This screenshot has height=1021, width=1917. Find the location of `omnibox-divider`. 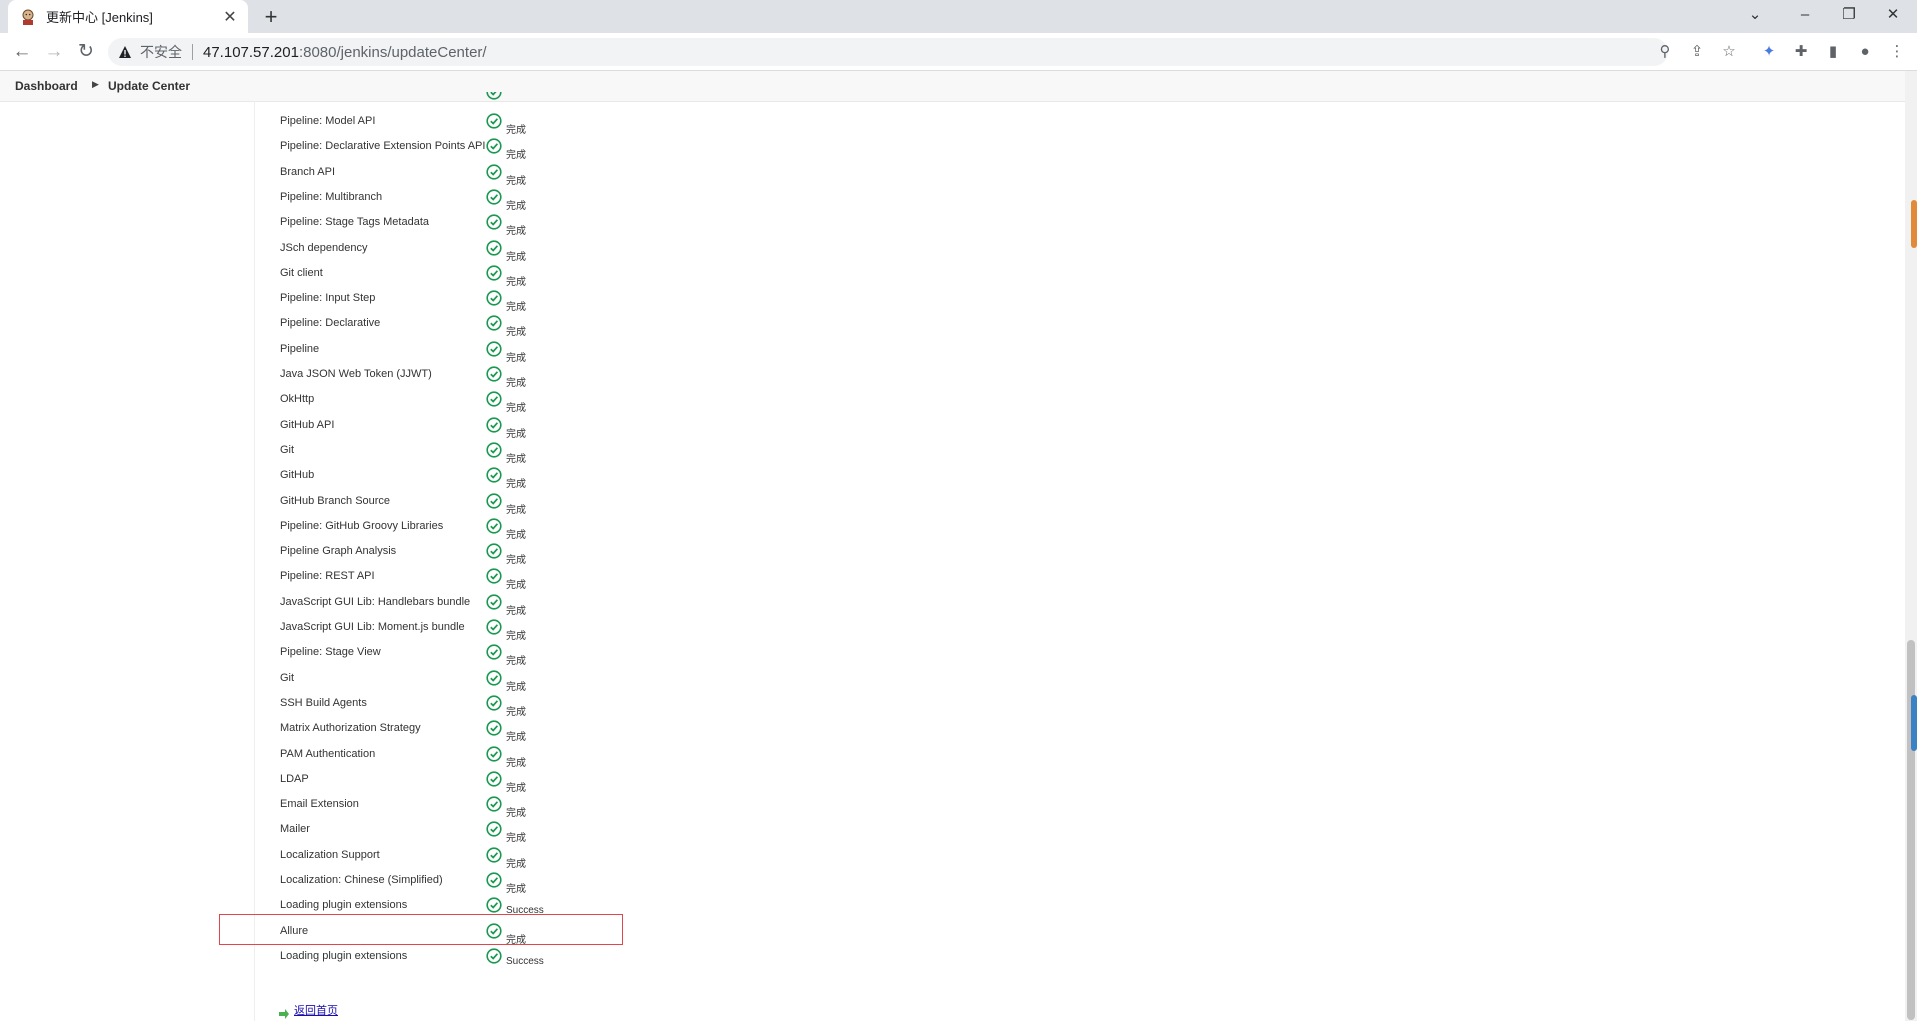

omnibox-divider is located at coordinates (192, 52).